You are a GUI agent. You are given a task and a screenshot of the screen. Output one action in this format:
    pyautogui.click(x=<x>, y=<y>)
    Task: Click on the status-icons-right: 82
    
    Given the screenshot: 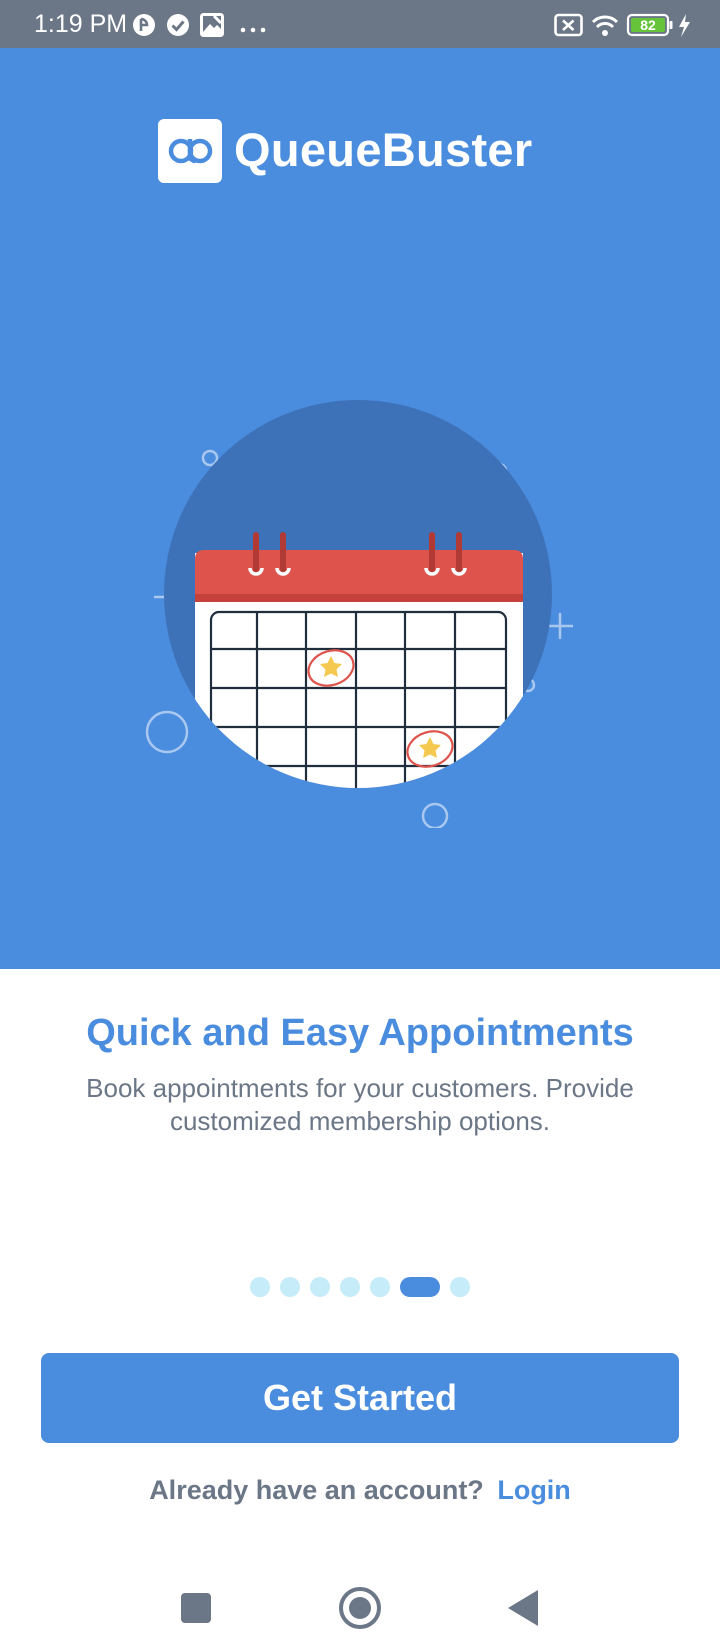 What is the action you would take?
    pyautogui.click(x=629, y=25)
    